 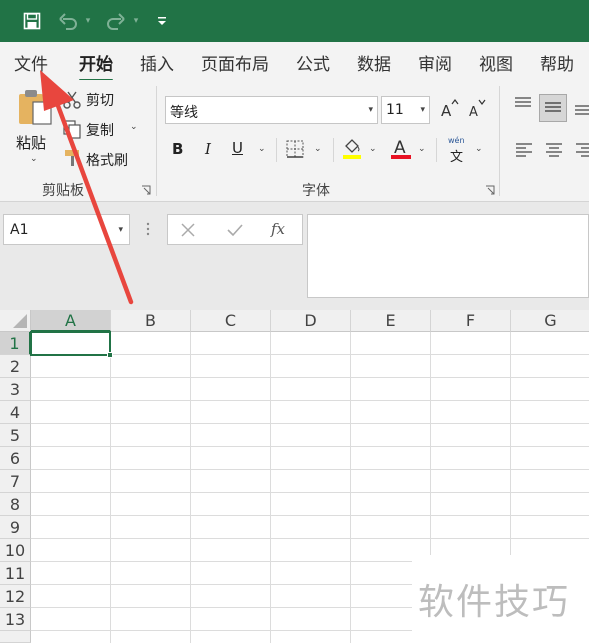 What do you see at coordinates (68, 21) in the screenshot?
I see `undo-icon` at bounding box center [68, 21].